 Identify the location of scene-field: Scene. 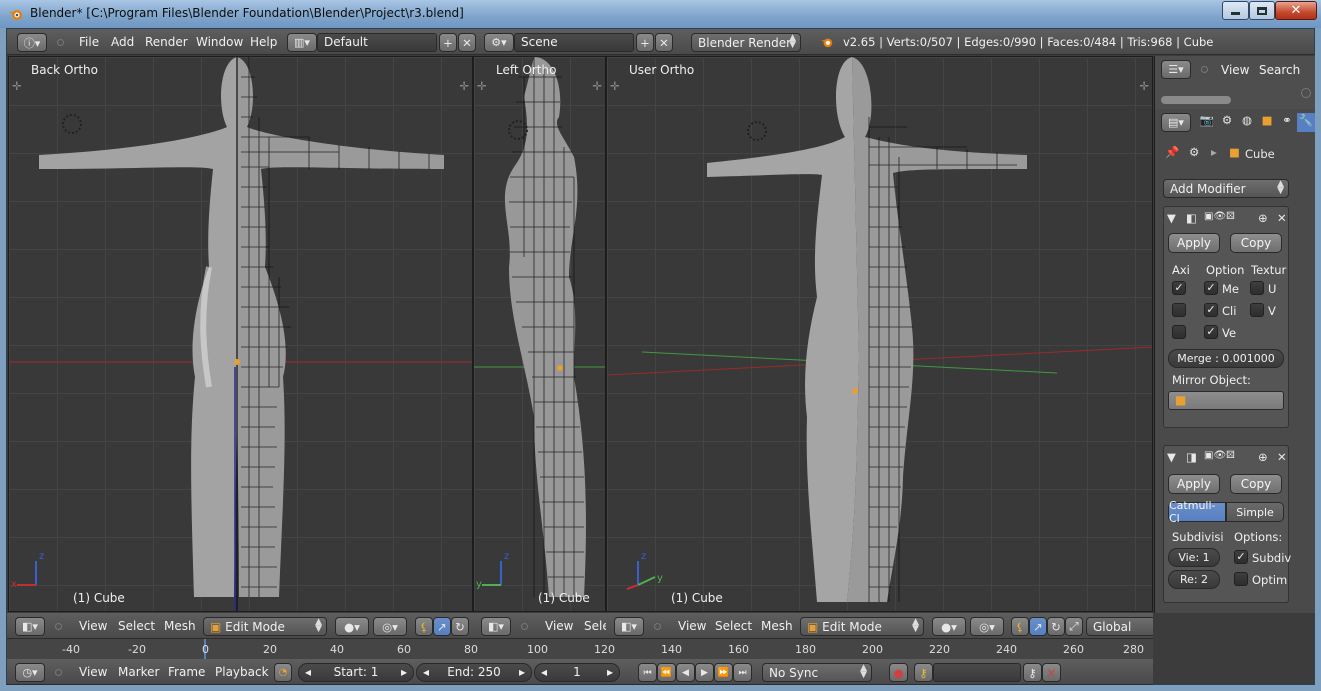
(574, 42).